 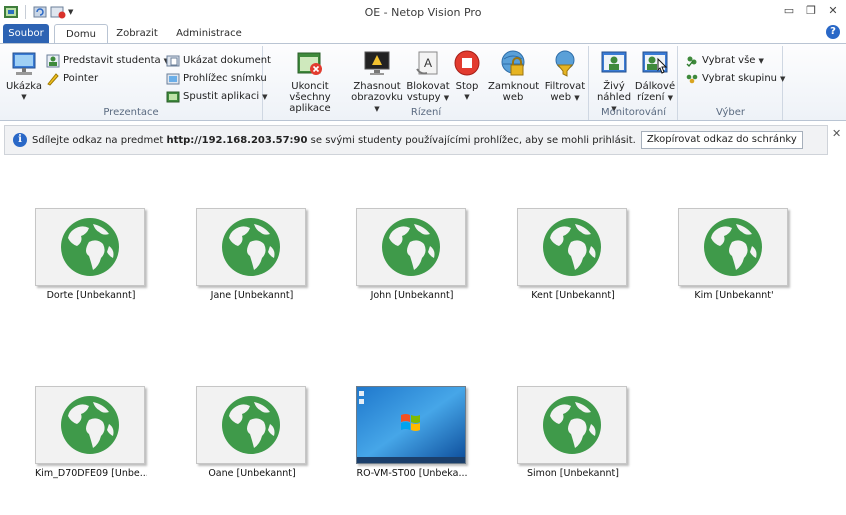 What do you see at coordinates (137, 34) in the screenshot?
I see `tab-zobrazit: Zobrazit` at bounding box center [137, 34].